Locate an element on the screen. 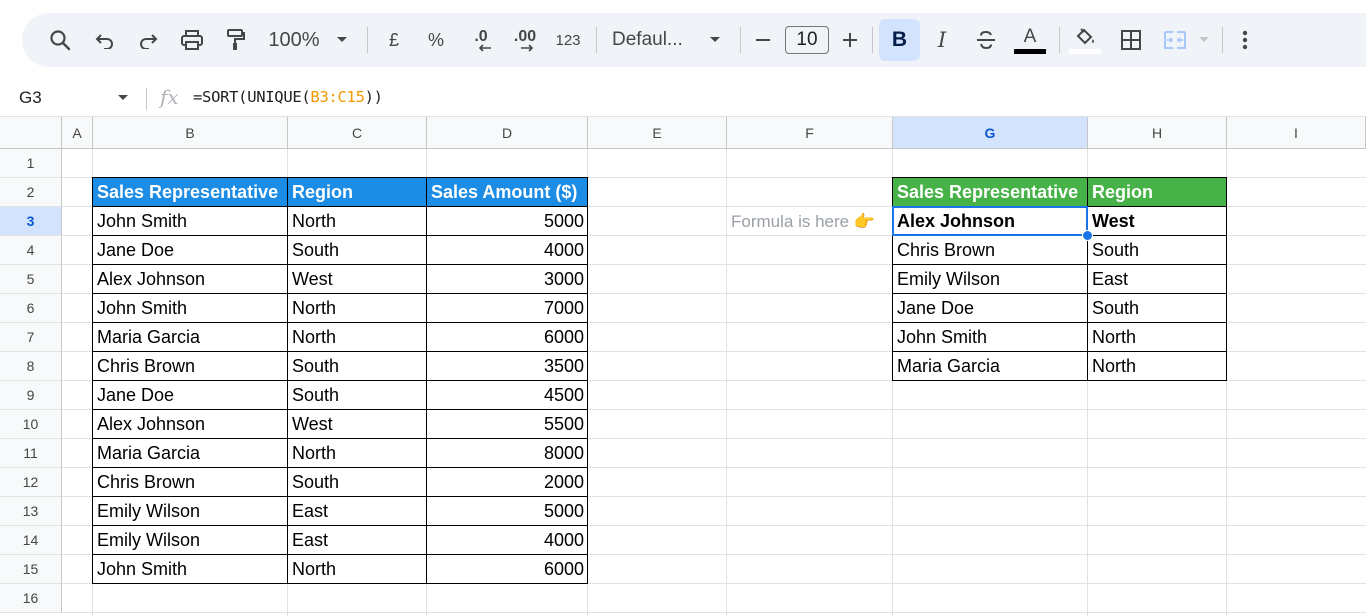 Image resolution: width=1366 pixels, height=616 pixels. borders-icon is located at coordinates (1131, 40).